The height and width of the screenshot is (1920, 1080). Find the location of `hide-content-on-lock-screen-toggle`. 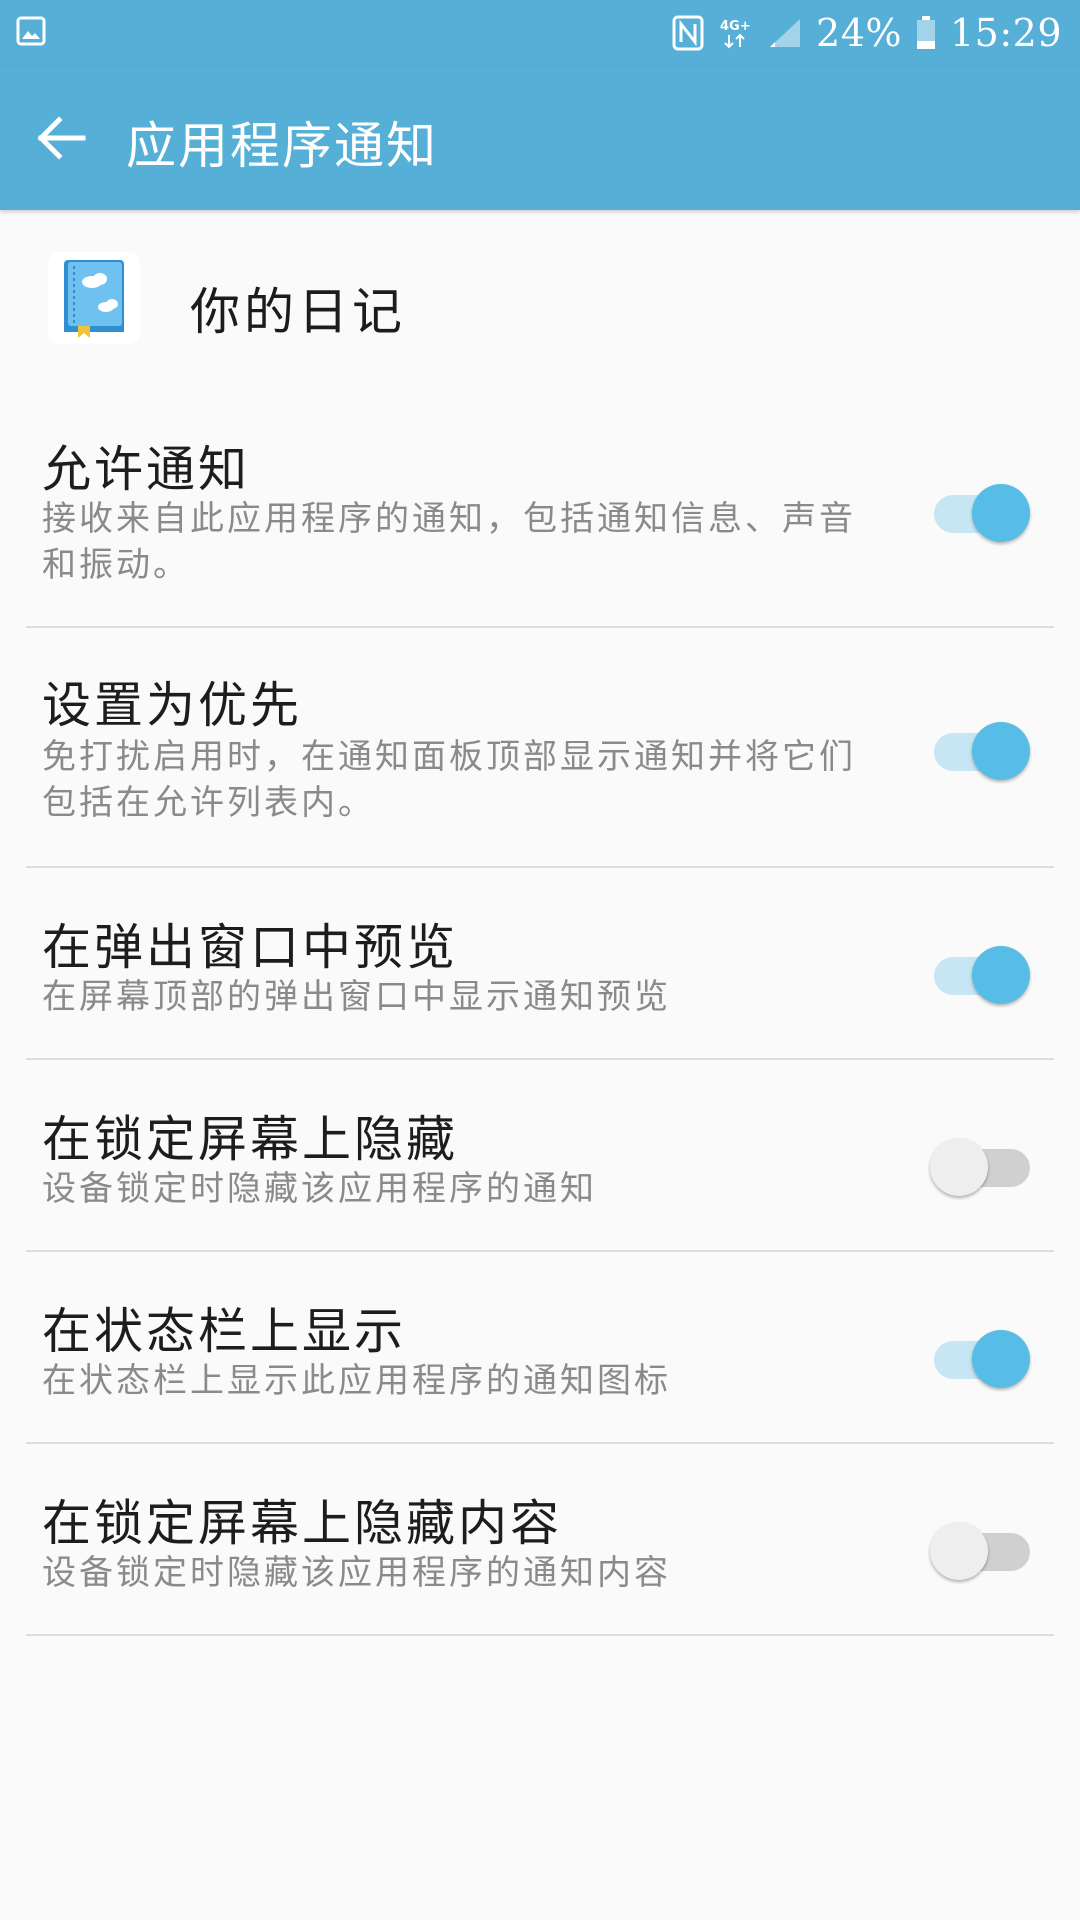

hide-content-on-lock-screen-toggle is located at coordinates (980, 1547).